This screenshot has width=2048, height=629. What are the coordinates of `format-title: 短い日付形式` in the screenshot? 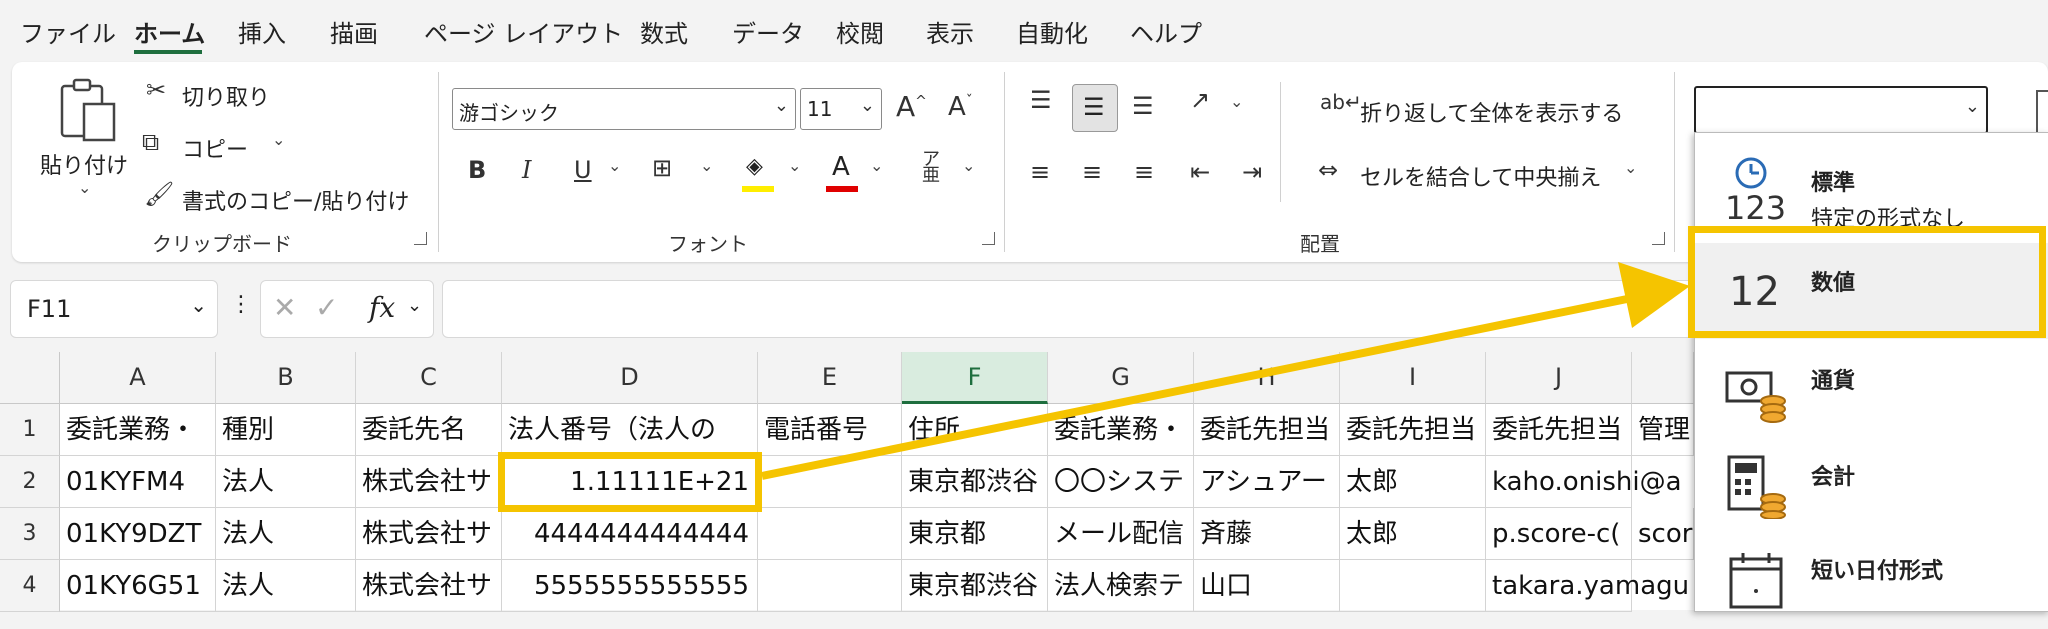 It's located at (1877, 571).